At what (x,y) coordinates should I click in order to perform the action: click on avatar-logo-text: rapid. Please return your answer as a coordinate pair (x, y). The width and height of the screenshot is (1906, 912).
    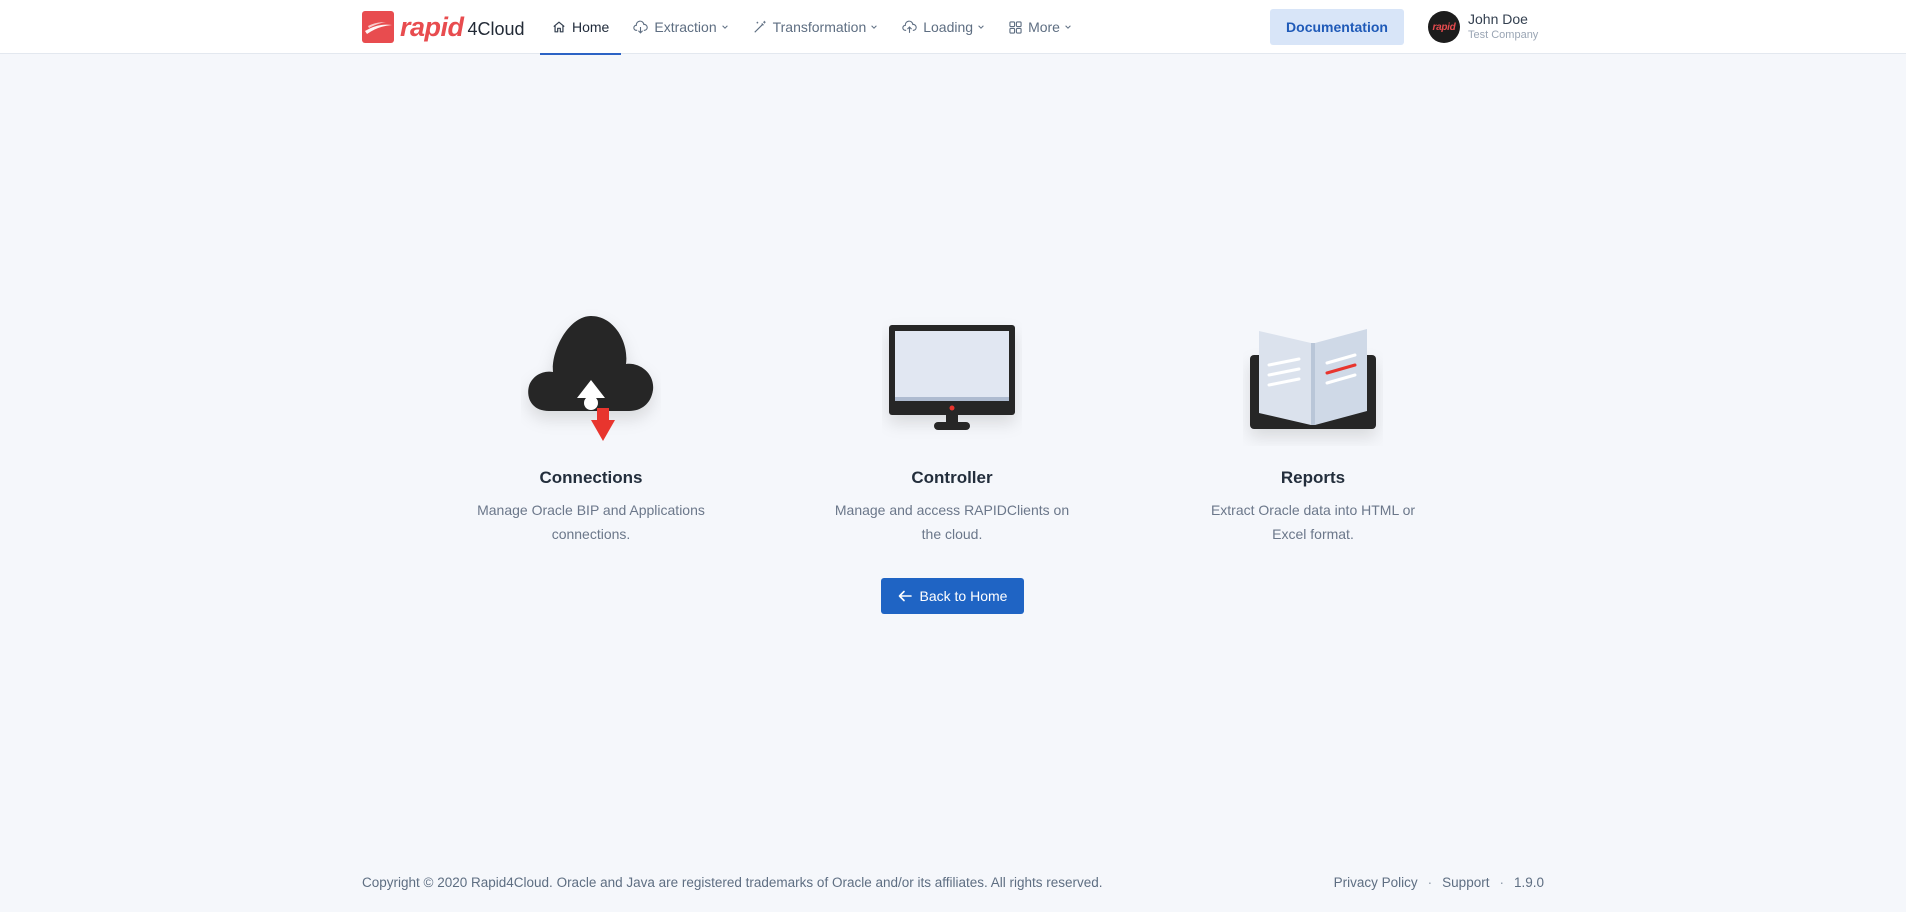
    Looking at the image, I should click on (1444, 27).